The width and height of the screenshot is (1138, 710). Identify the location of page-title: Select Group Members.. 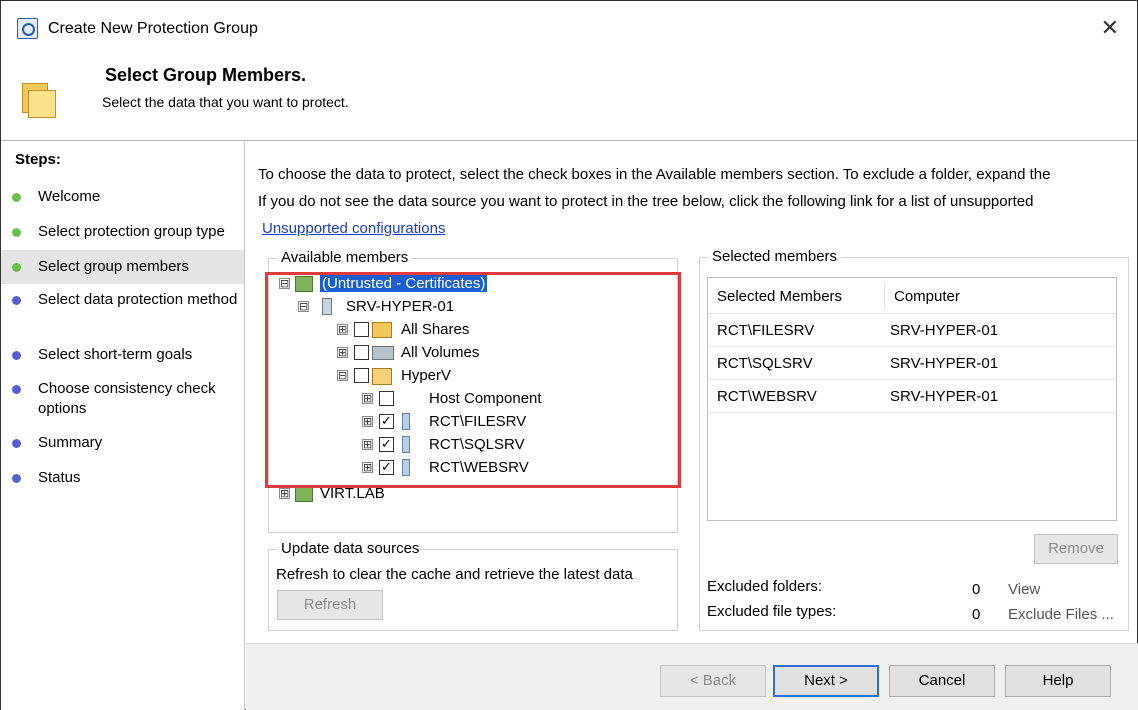
(206, 75).